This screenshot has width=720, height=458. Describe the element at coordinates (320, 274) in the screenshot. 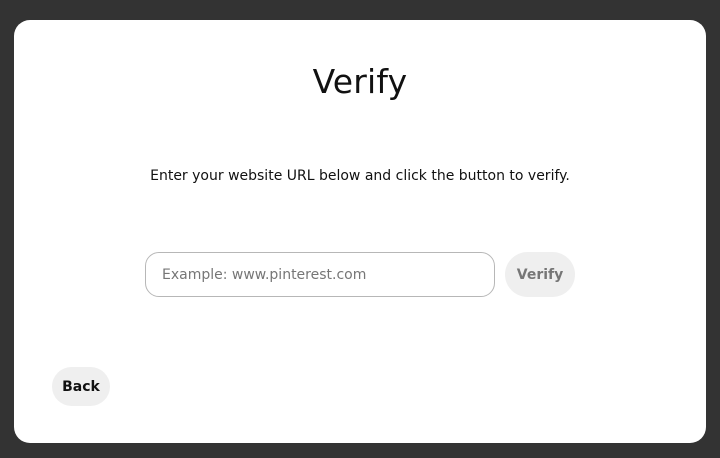

I see `website-url-input` at that location.